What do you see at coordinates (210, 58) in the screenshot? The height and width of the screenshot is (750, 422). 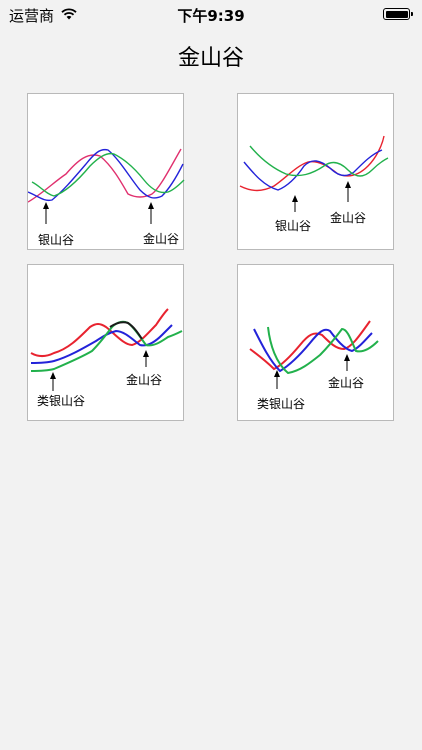 I see `page-title: 金山谷` at bounding box center [210, 58].